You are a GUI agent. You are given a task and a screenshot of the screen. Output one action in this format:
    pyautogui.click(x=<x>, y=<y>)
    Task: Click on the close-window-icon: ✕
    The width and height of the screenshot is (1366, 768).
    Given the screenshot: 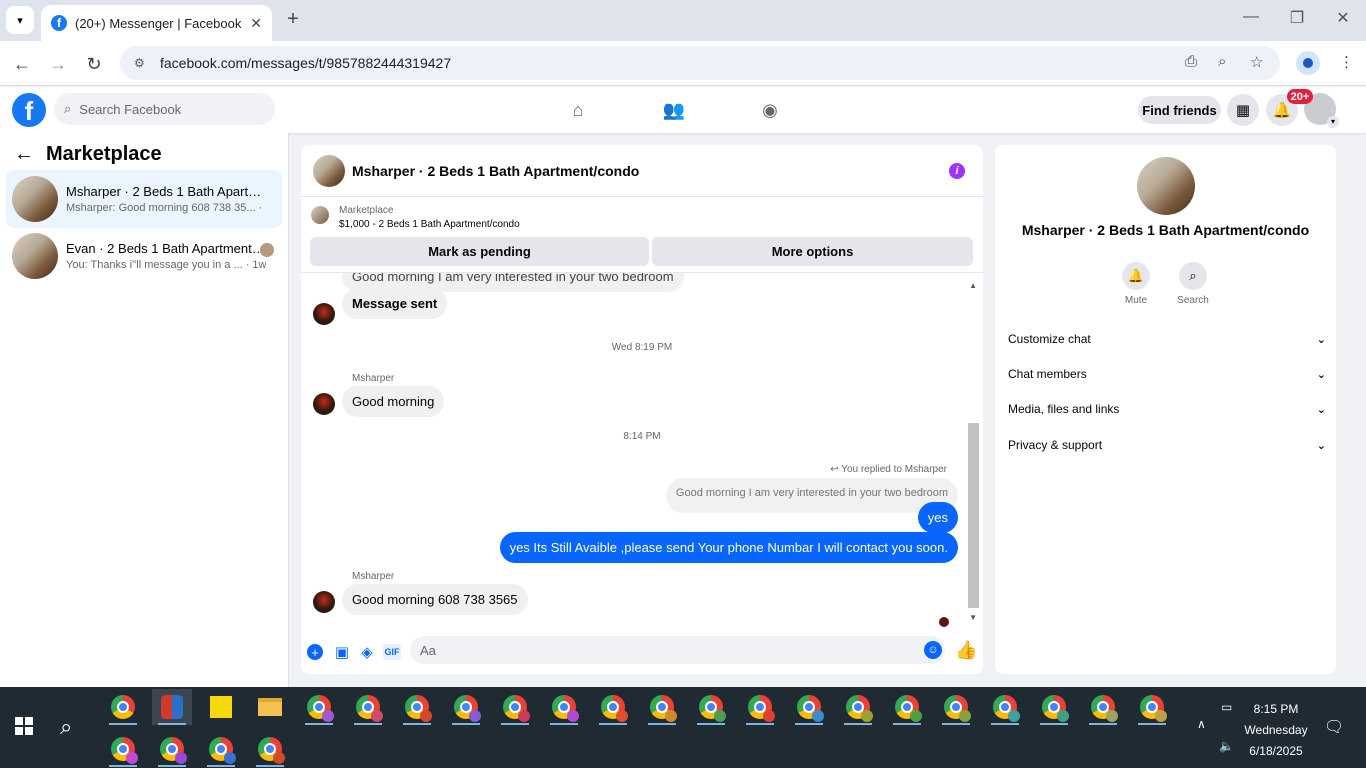 What is the action you would take?
    pyautogui.click(x=1343, y=18)
    